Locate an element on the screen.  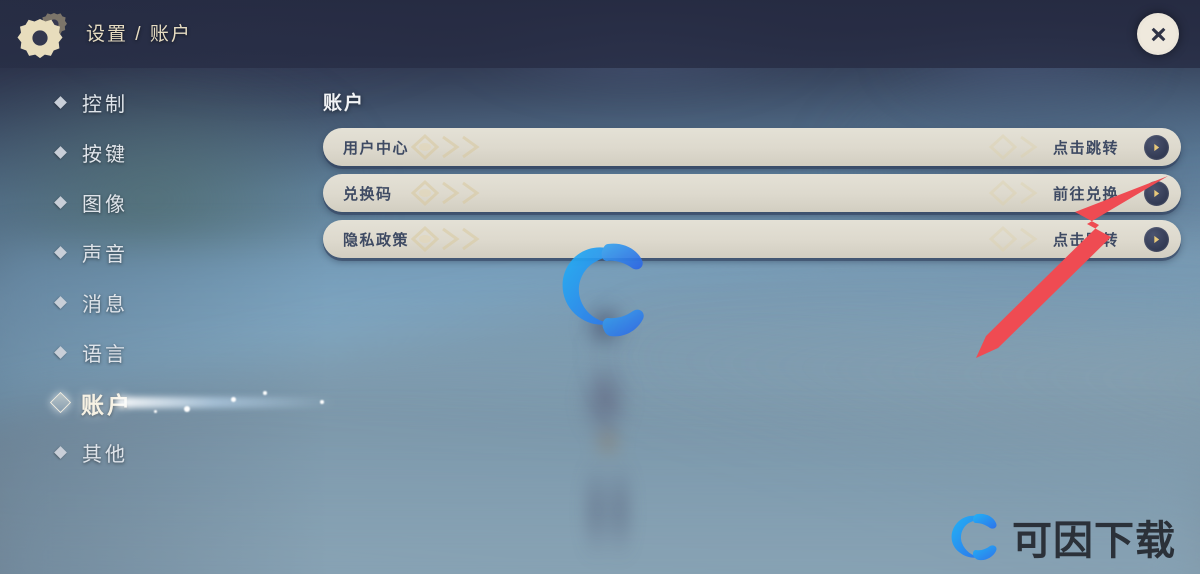
option-row-user-center: 用户中心 点击跳转 is located at coordinates (752, 147).